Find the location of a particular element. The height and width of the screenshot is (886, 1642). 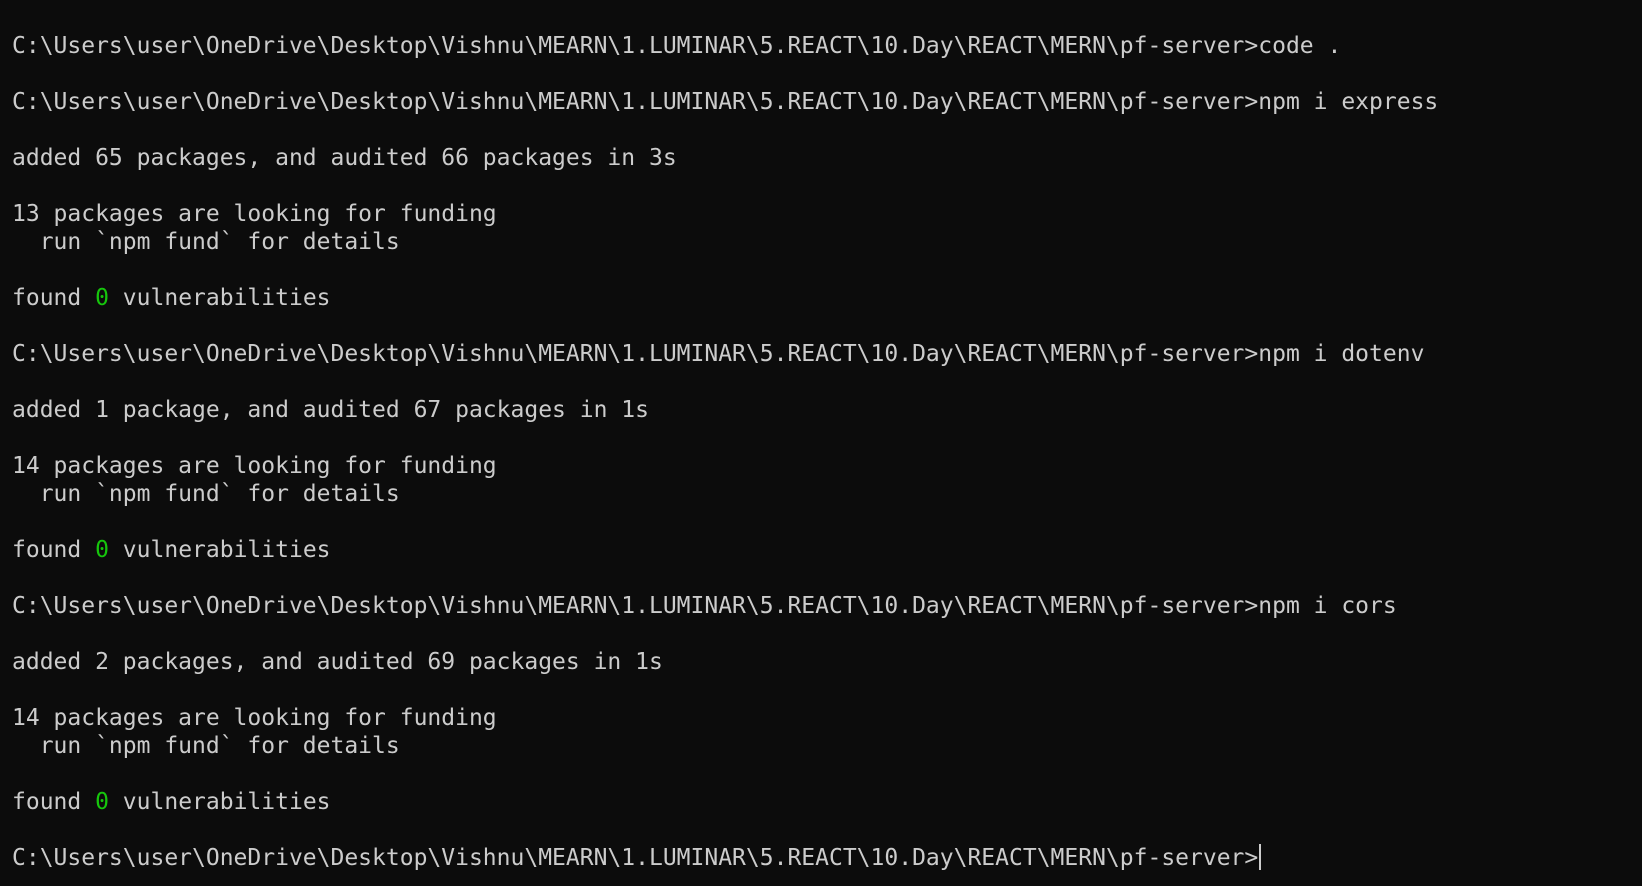

command-text: code . is located at coordinates (1300, 46).